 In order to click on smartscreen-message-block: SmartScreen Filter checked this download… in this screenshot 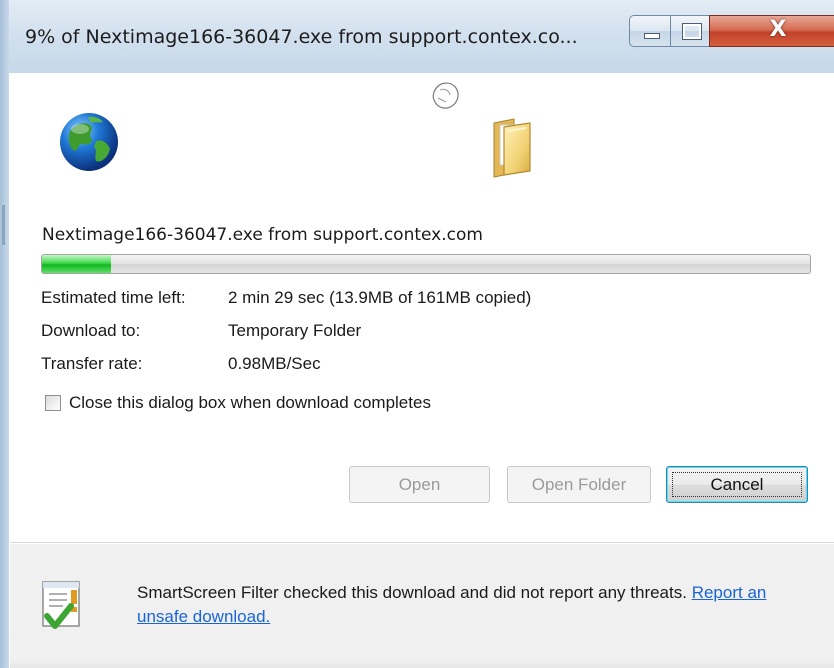, I will do `click(467, 605)`.